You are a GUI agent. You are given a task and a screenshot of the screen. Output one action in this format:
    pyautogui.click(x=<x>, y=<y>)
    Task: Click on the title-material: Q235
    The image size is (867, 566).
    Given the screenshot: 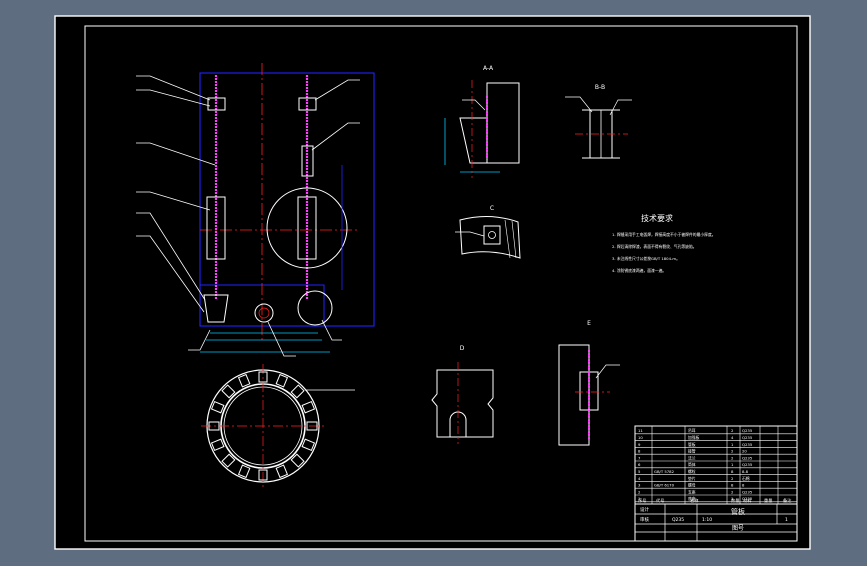 What is the action you would take?
    pyautogui.click(x=678, y=520)
    